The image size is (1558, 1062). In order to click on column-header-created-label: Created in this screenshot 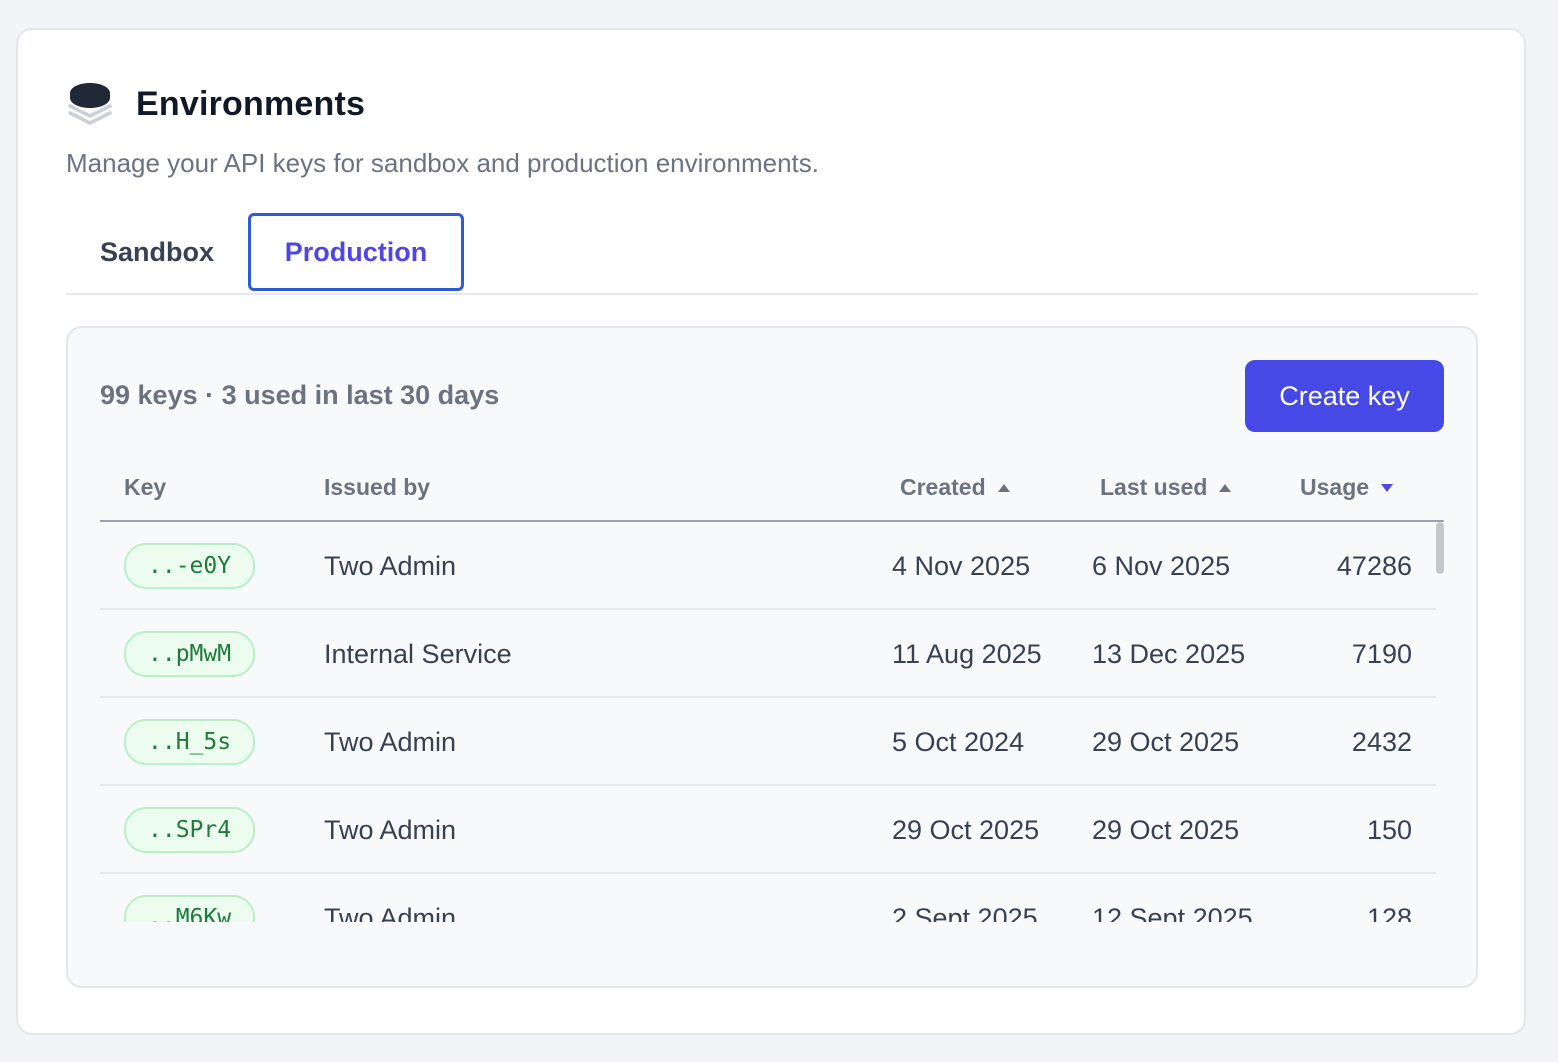, I will do `click(943, 487)`.